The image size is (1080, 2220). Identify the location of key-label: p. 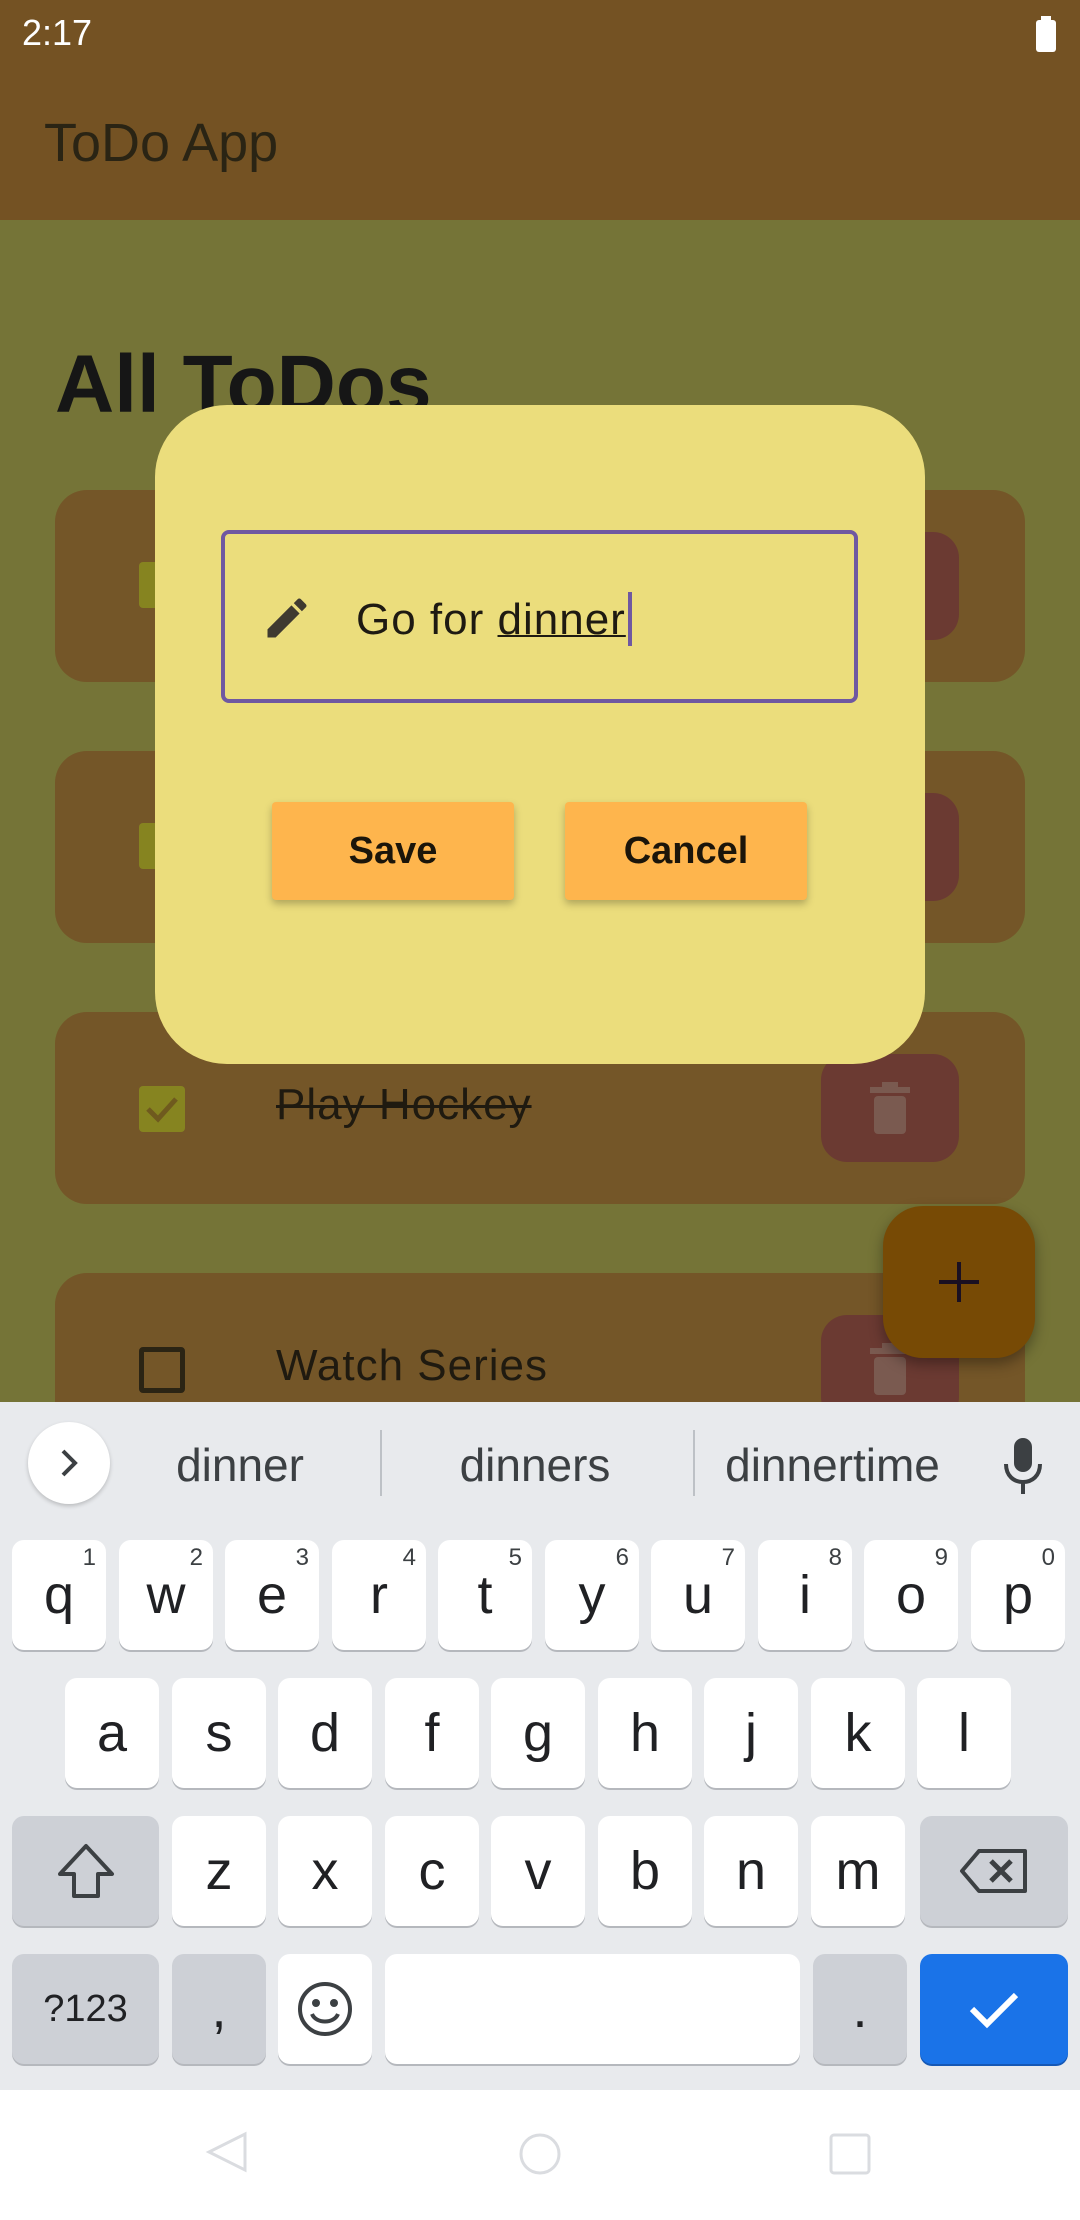
(1018, 1595).